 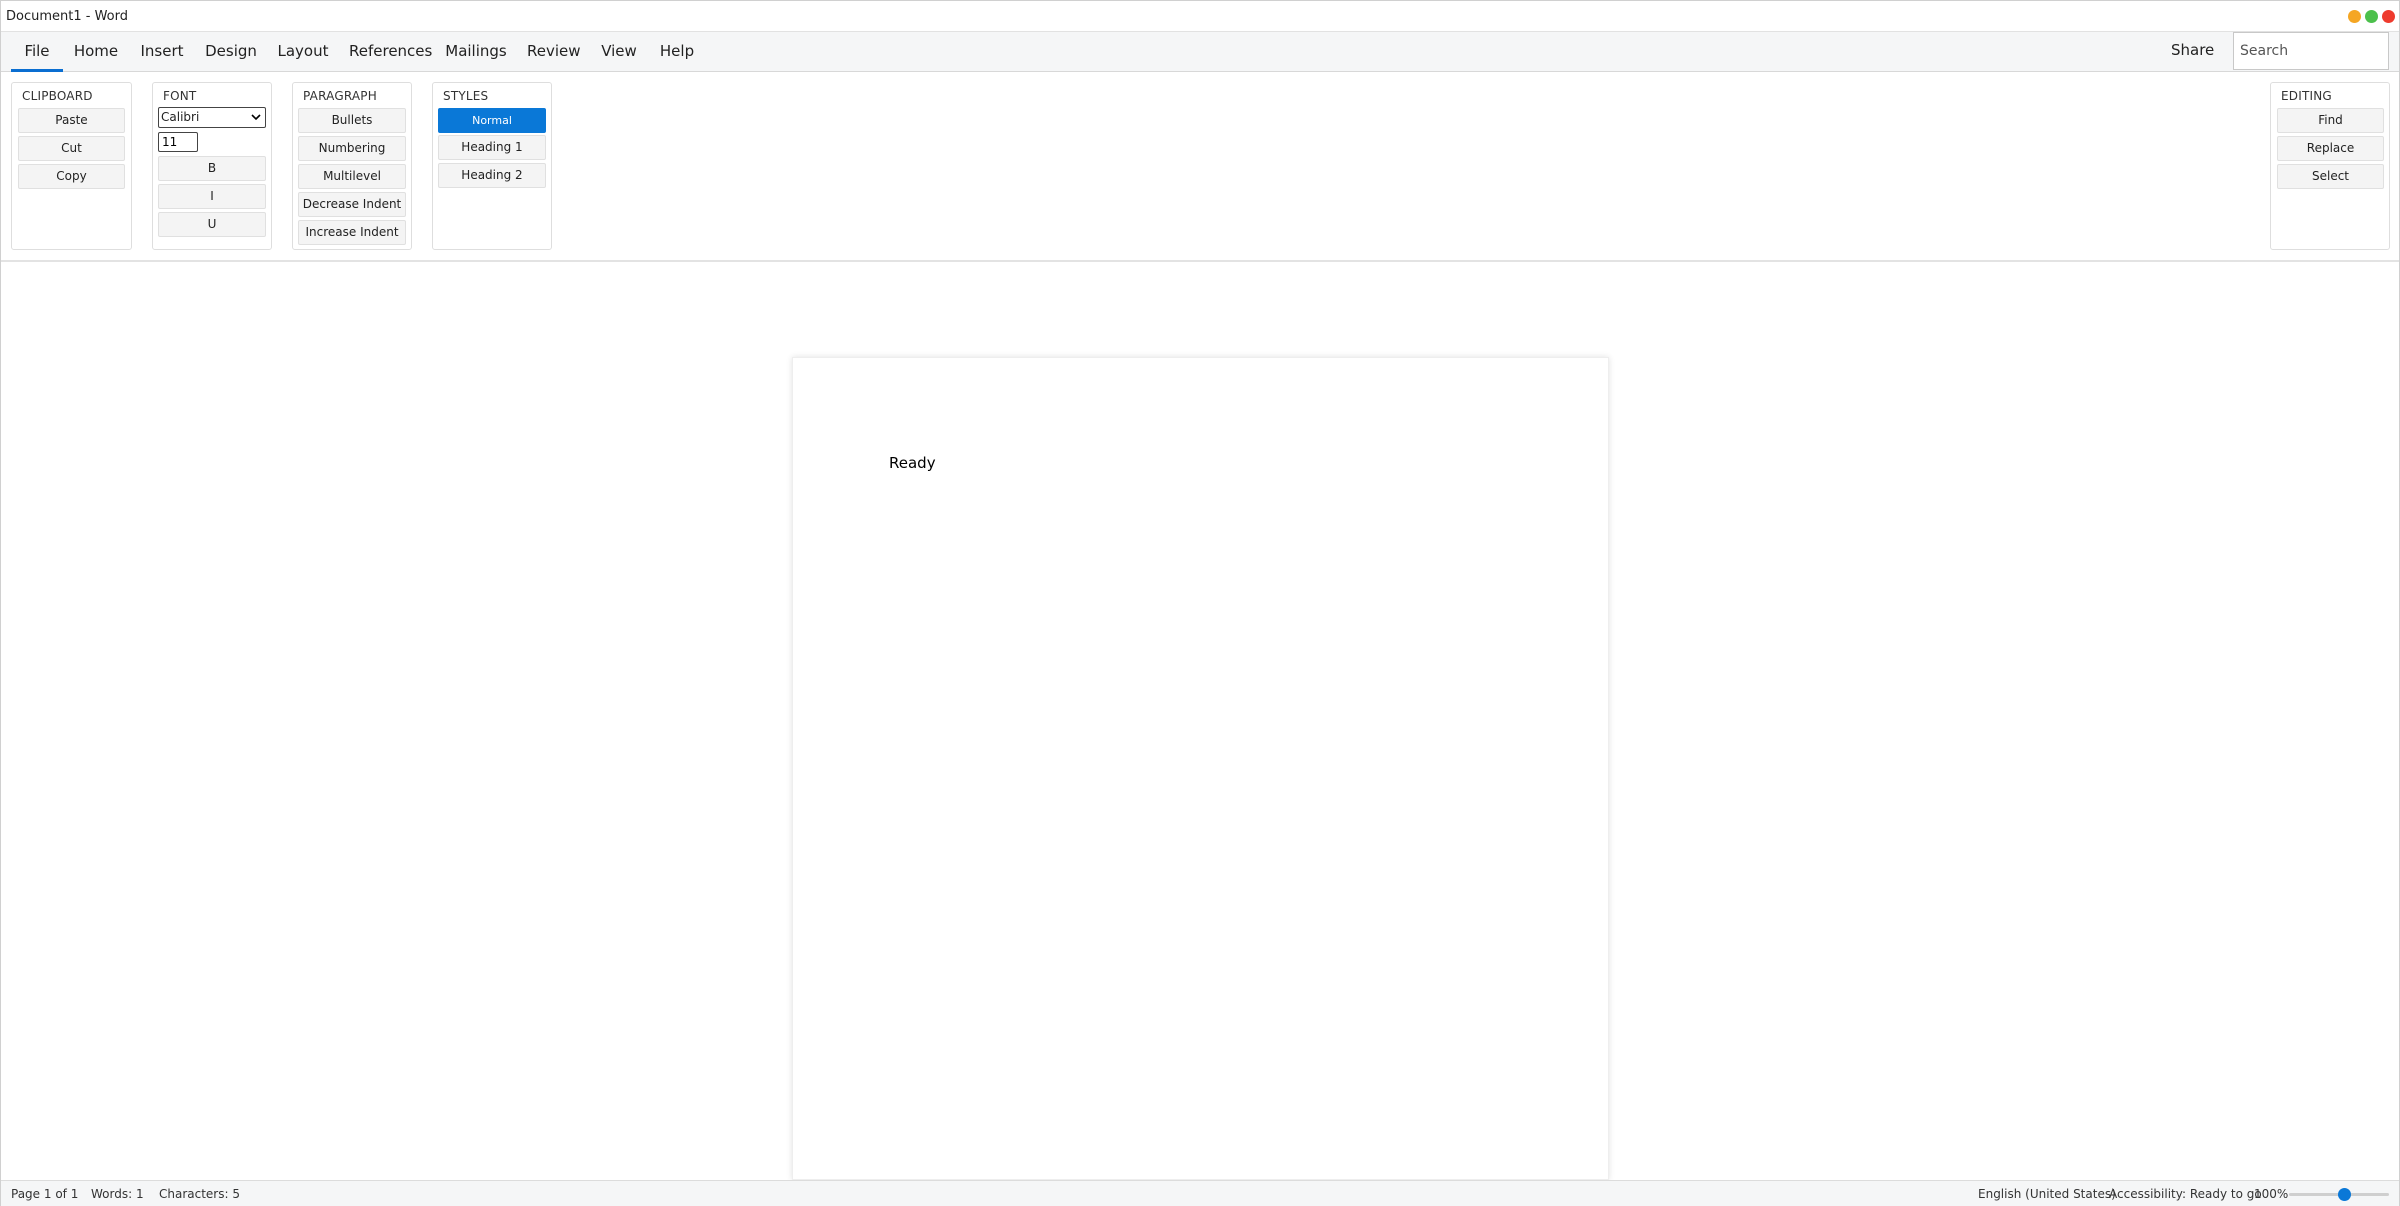 What do you see at coordinates (212, 196) in the screenshot?
I see `italic-button: I` at bounding box center [212, 196].